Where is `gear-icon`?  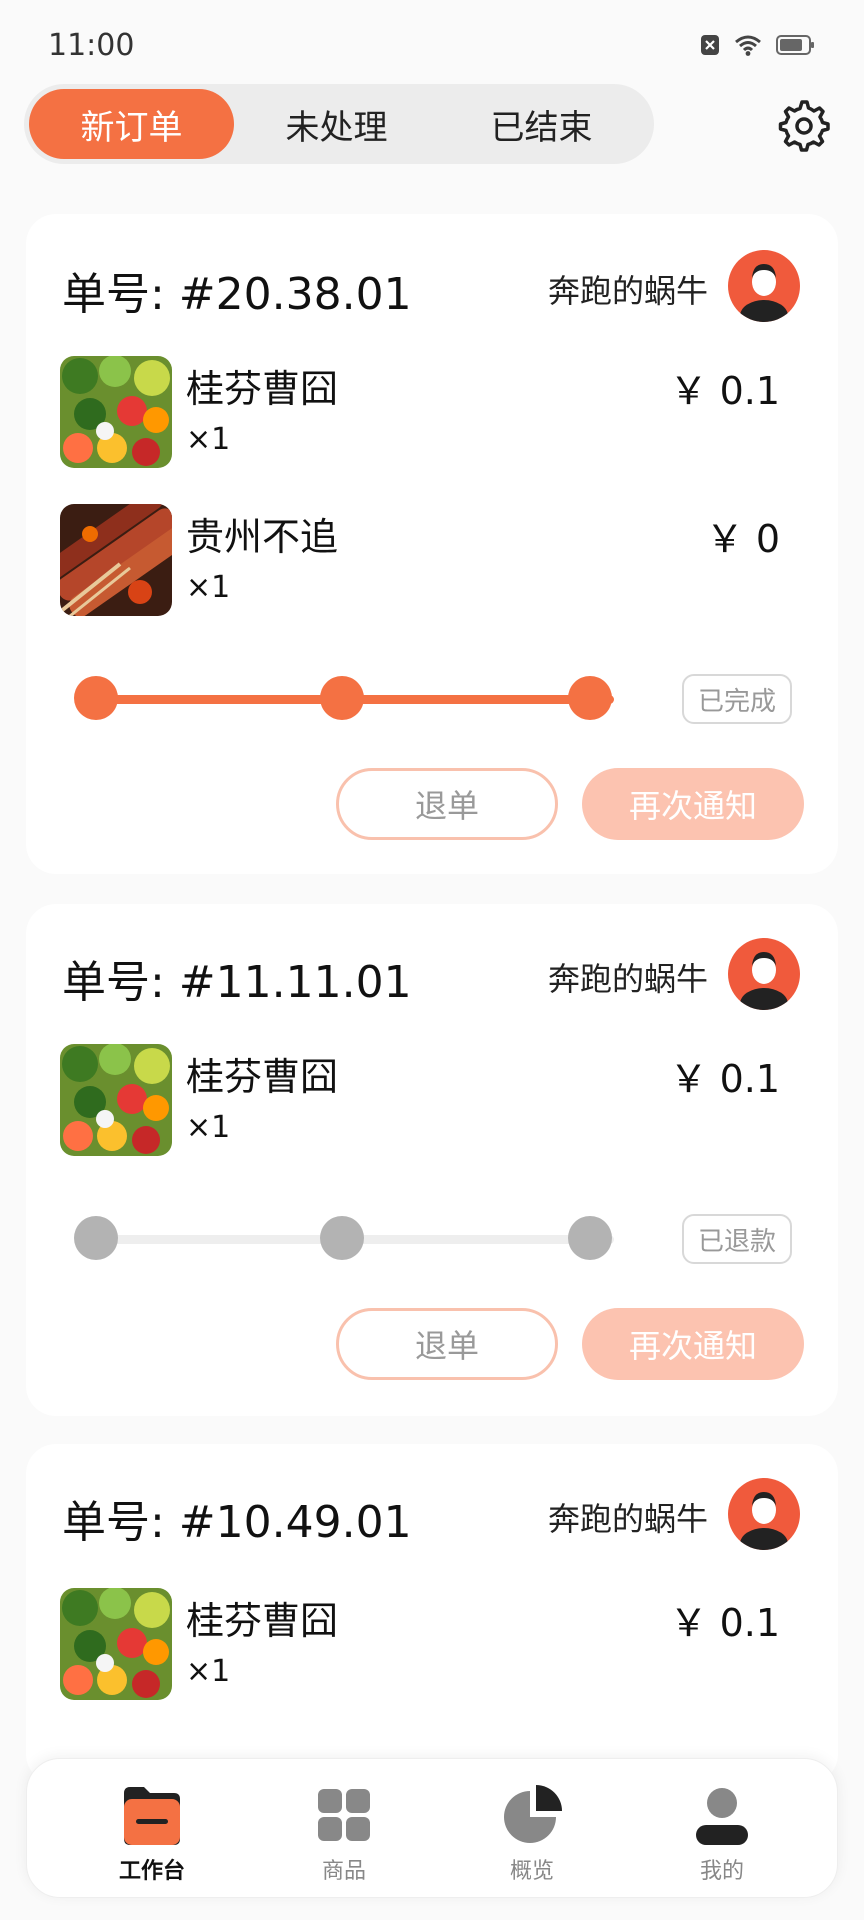
gear-icon is located at coordinates (804, 126).